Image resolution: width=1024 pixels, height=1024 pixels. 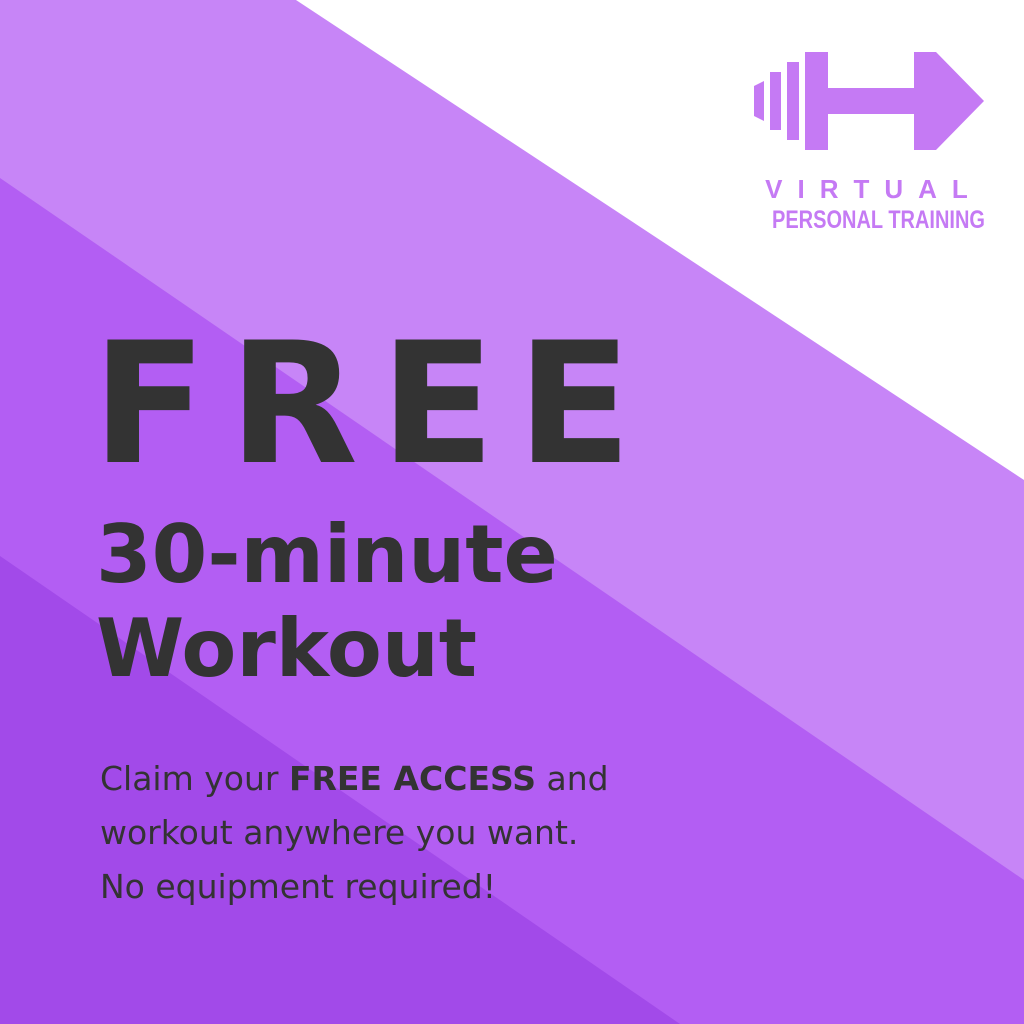 I want to click on body-line-2: workout anywhere you want., so click(x=339, y=832).